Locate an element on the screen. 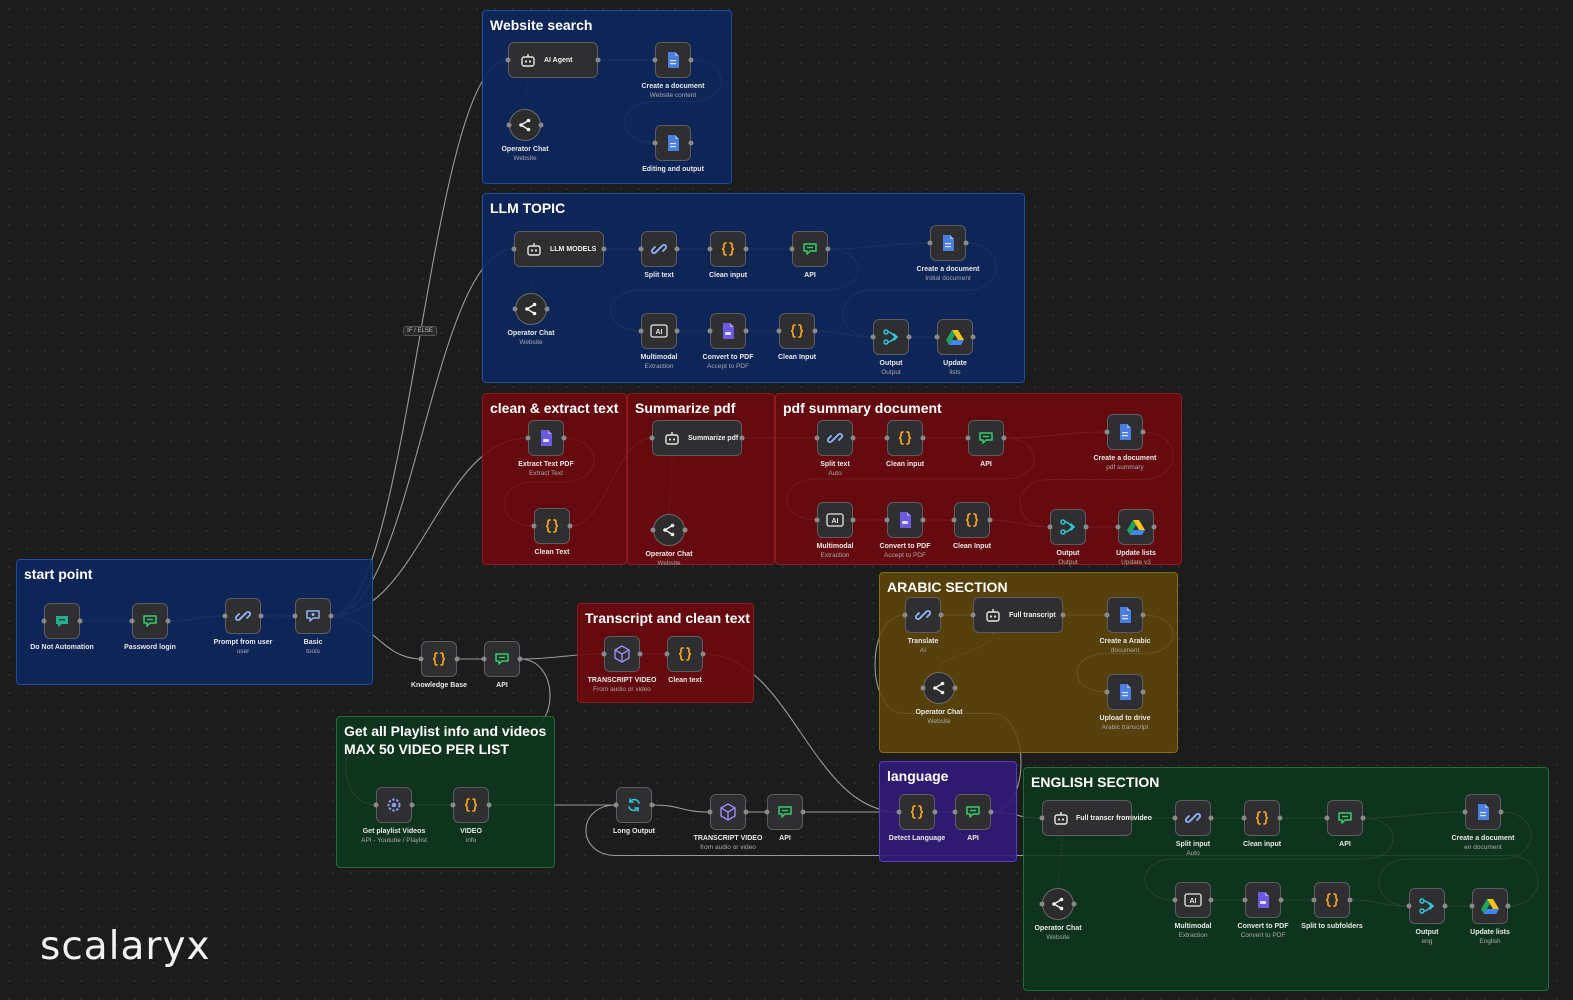 This screenshot has height=1000, width=1573. node-pdf-clean is located at coordinates (905, 438).